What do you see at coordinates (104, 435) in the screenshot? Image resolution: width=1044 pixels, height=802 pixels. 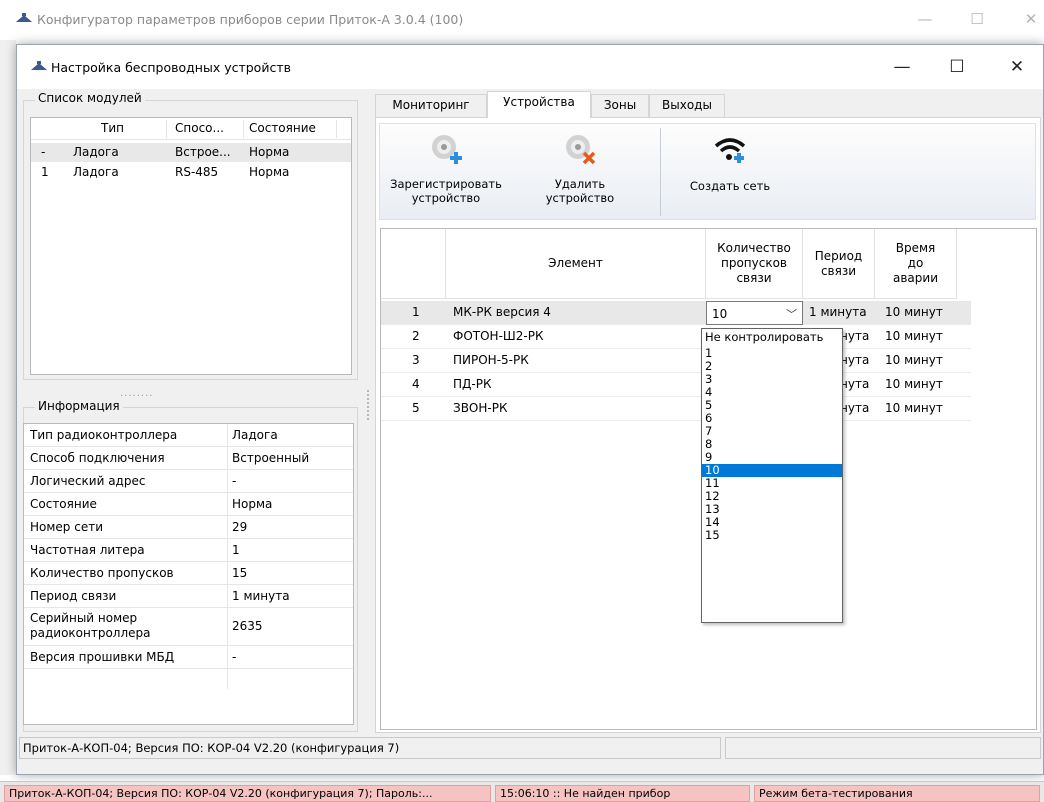 I see `info-key: Тип радиоконтроллера` at bounding box center [104, 435].